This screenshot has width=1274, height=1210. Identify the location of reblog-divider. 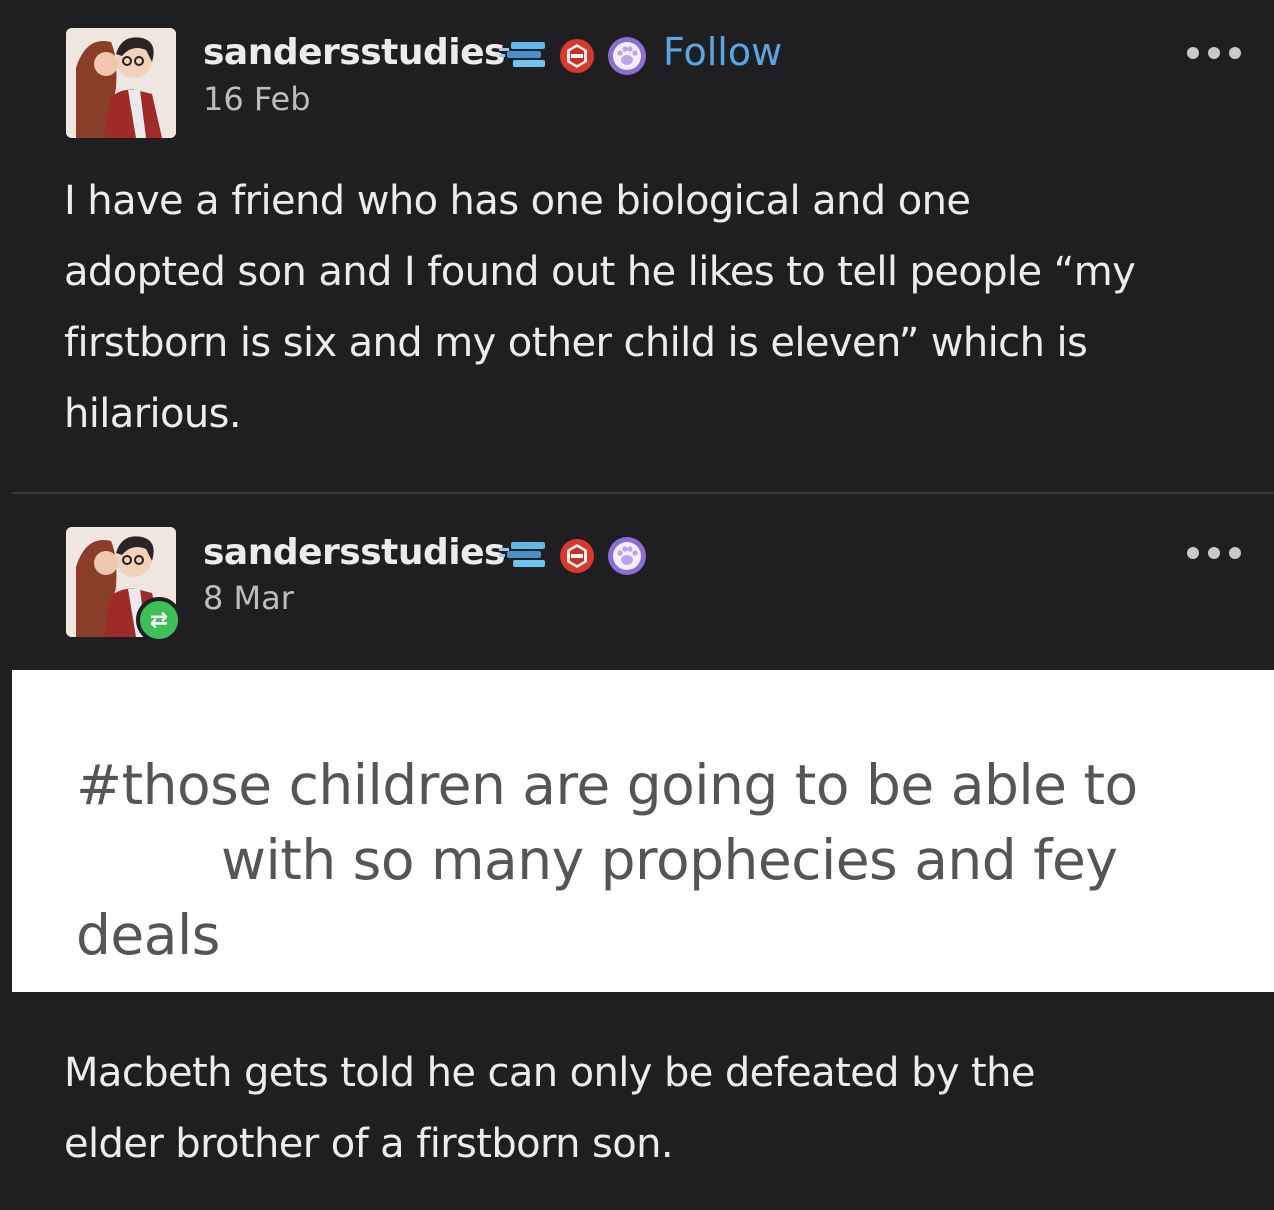
(643, 493).